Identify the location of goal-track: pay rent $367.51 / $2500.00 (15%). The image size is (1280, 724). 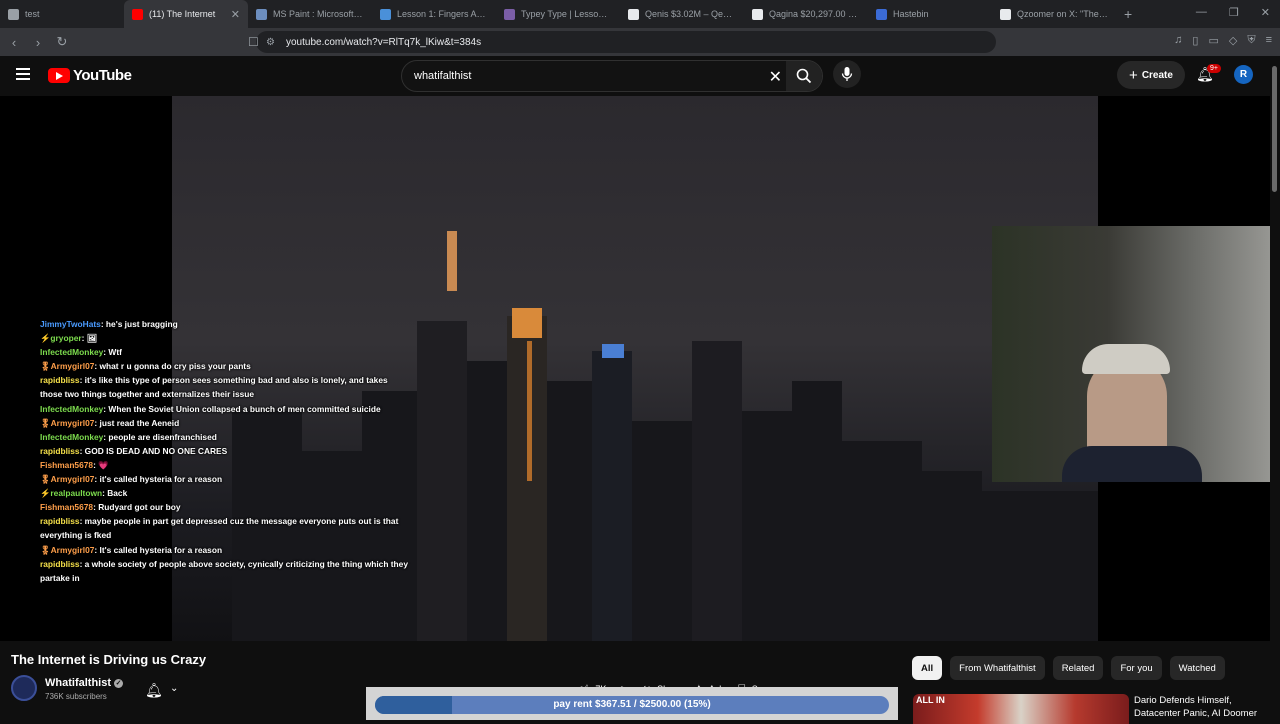
(632, 705).